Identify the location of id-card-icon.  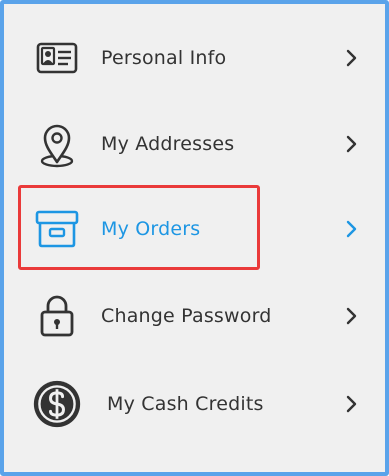
(57, 58).